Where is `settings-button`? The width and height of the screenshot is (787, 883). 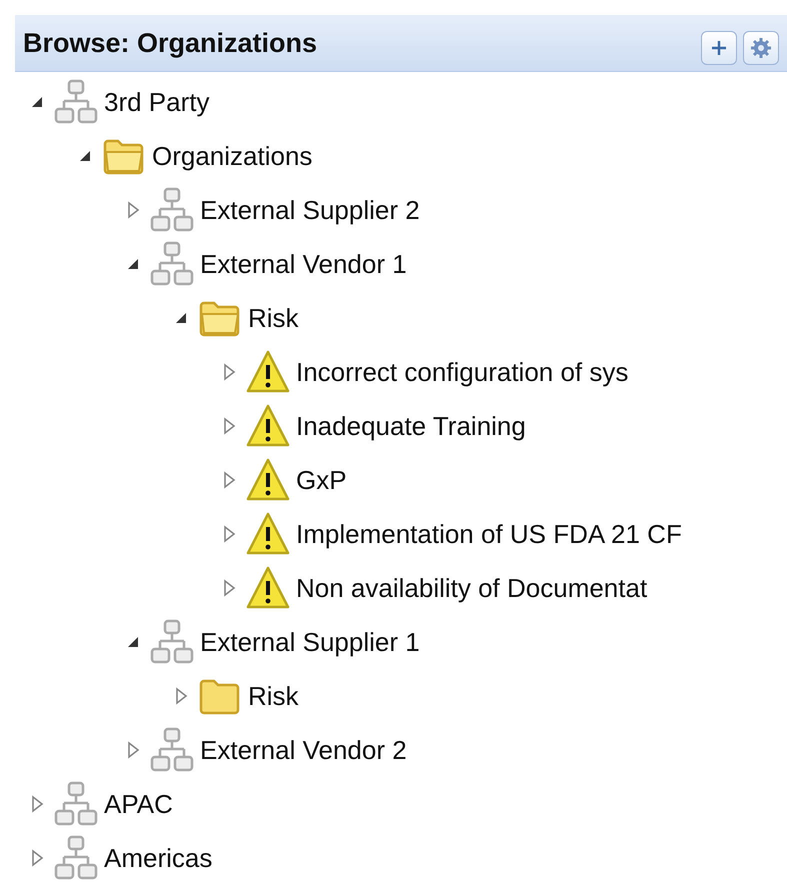 settings-button is located at coordinates (761, 48).